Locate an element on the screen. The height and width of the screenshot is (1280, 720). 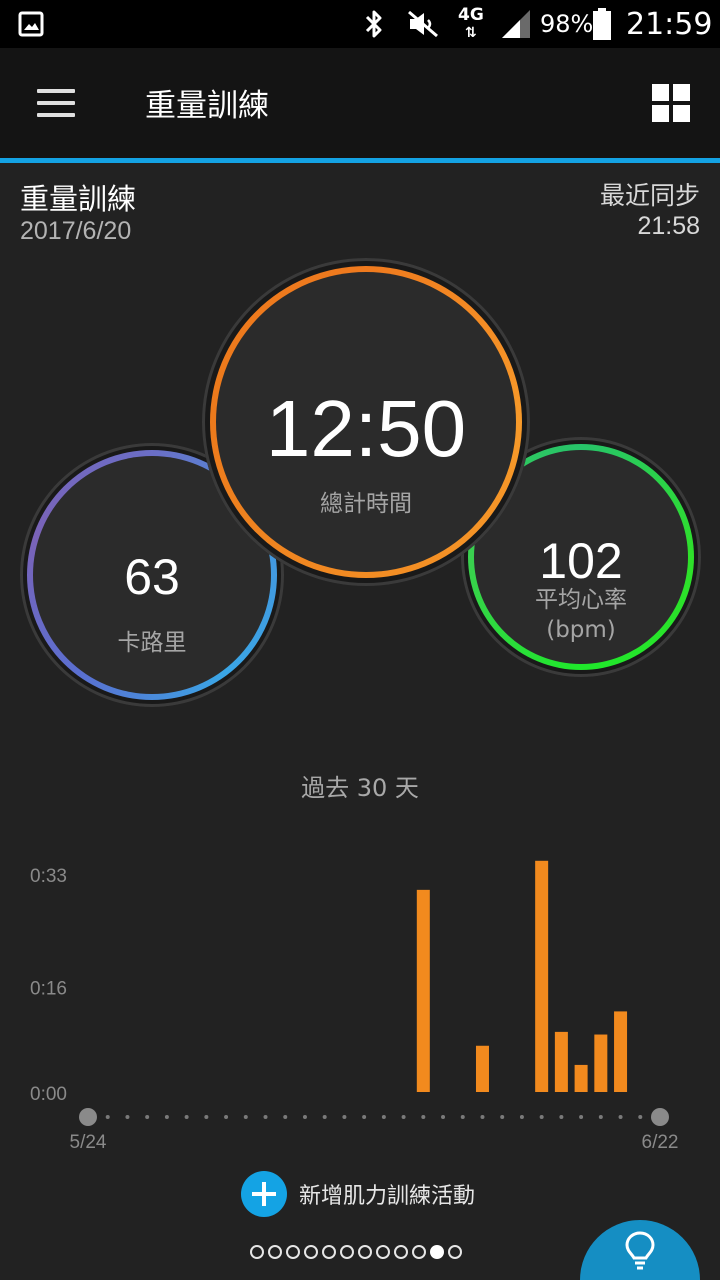
page-dot-active is located at coordinates (437, 1252).